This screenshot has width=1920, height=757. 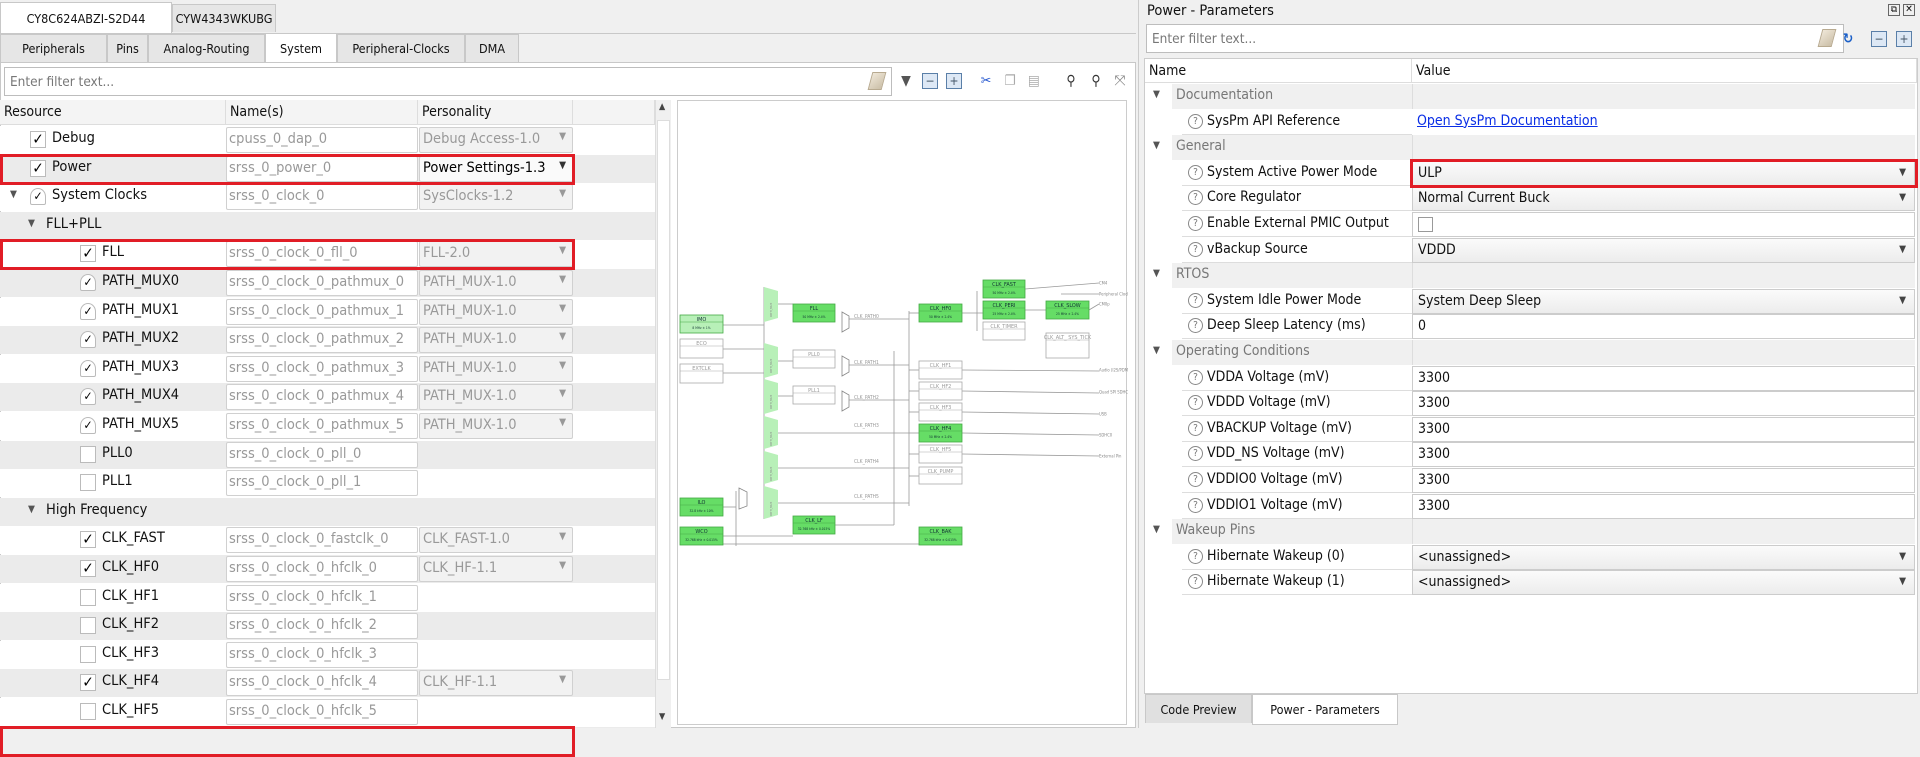 I want to click on collapse-all-icon: −, so click(x=1879, y=39).